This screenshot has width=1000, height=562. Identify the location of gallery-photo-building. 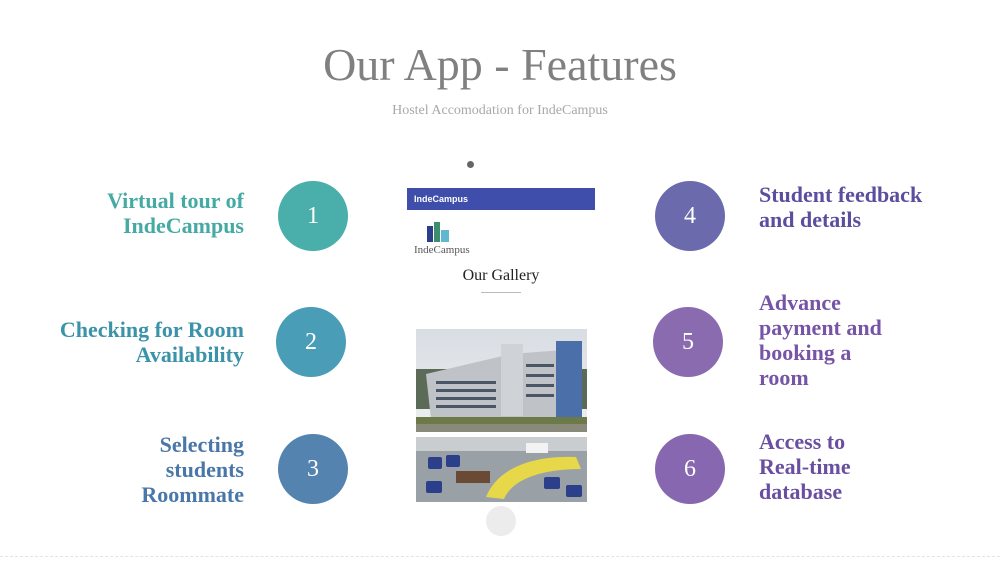
(501, 380).